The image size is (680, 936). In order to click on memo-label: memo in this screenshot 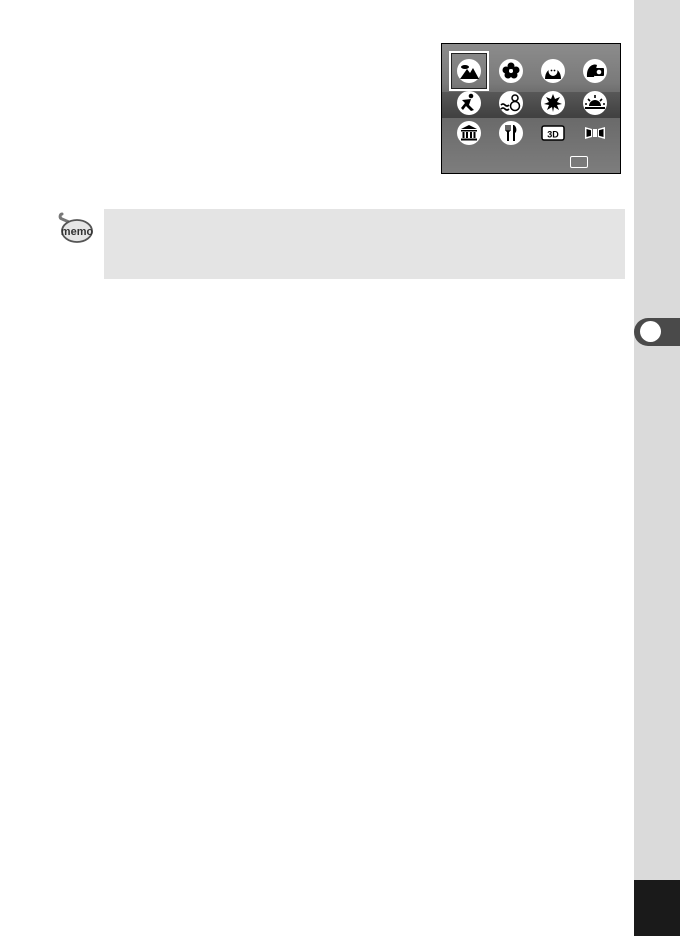, I will do `click(77, 232)`.